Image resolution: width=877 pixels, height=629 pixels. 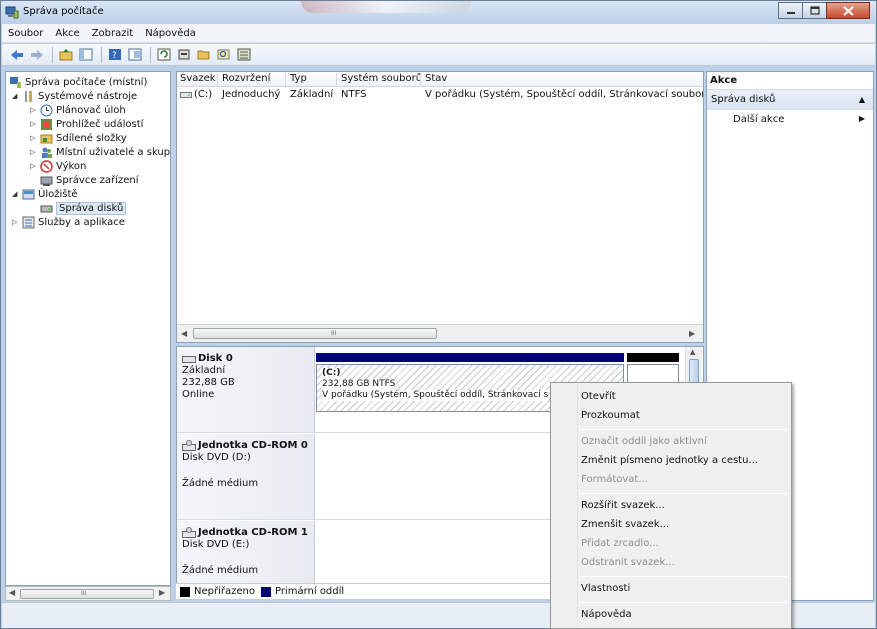 What do you see at coordinates (28, 222) in the screenshot?
I see `services-icon` at bounding box center [28, 222].